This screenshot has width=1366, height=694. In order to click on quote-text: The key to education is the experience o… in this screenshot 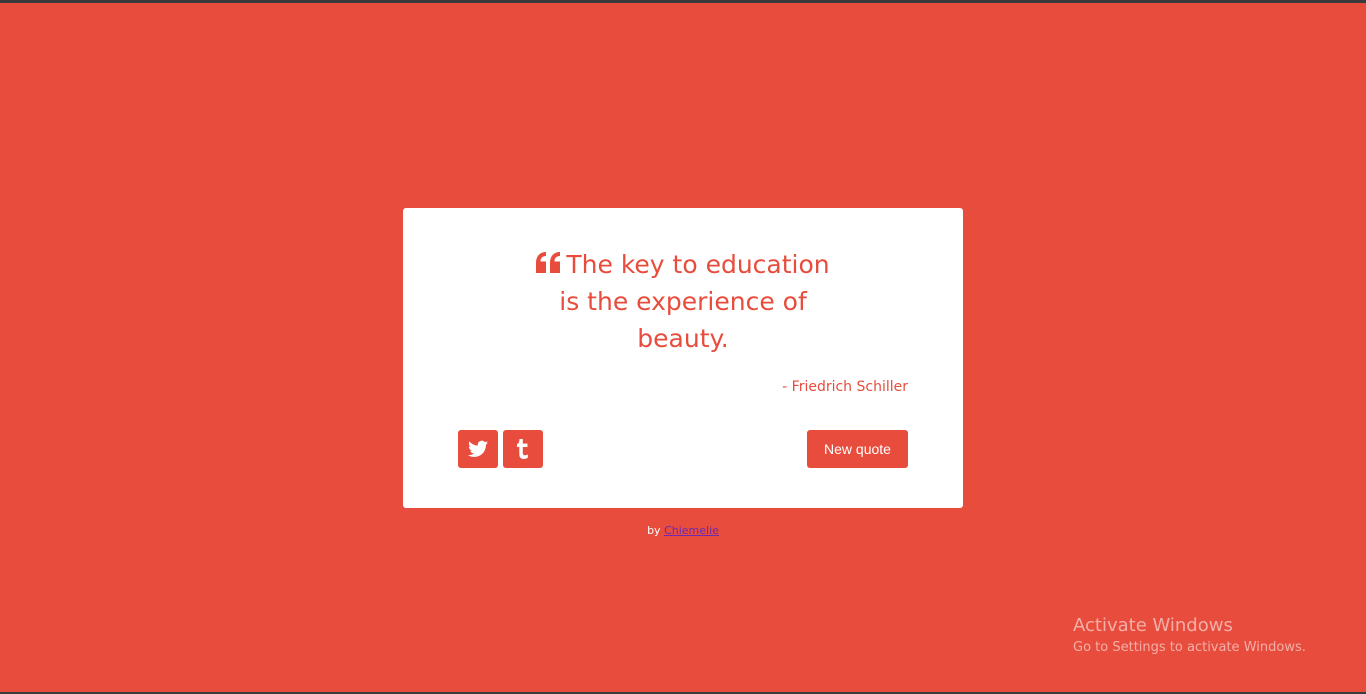, I will do `click(694, 301)`.